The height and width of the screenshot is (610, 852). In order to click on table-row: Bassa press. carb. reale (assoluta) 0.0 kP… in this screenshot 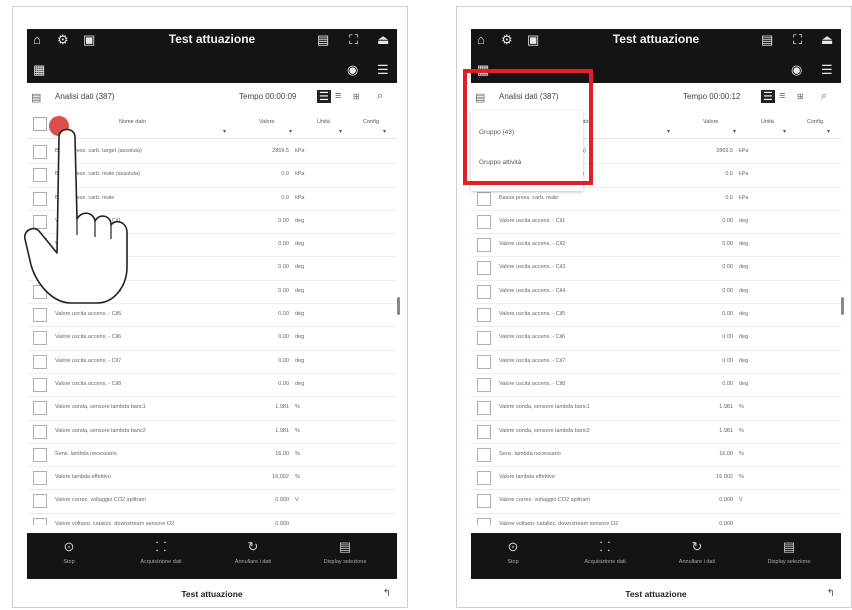, I will do `click(212, 176)`.